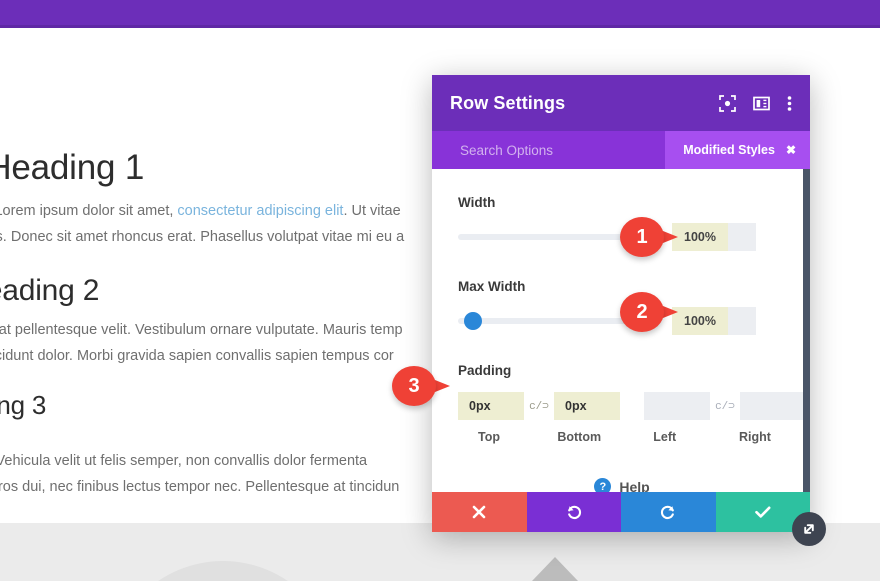  I want to click on modified-styles-badge: Modified Styles ✖, so click(737, 150).